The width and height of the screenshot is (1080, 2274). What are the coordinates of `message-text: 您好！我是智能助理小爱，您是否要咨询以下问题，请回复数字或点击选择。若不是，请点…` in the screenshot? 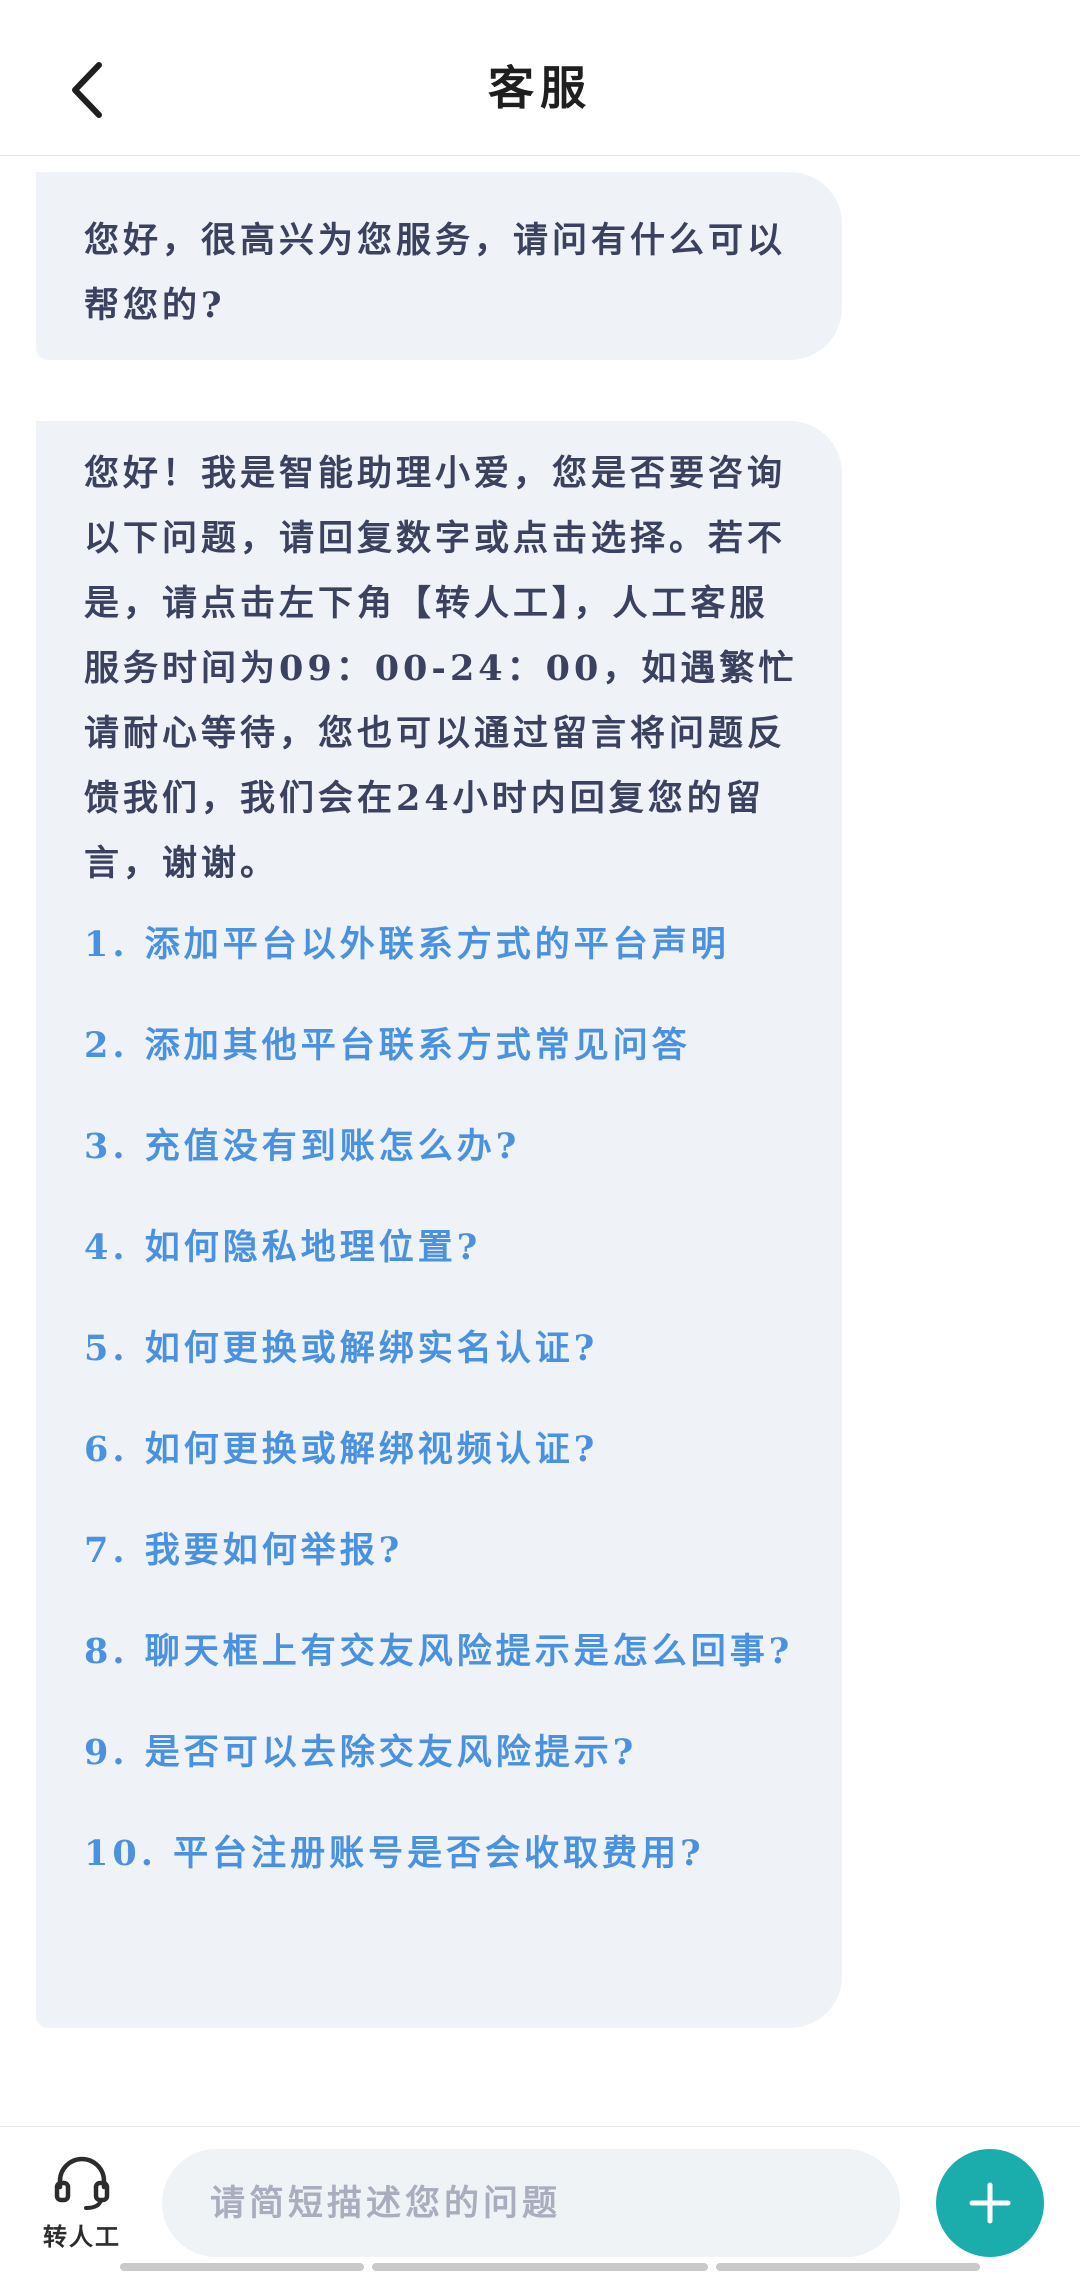 It's located at (441, 668).